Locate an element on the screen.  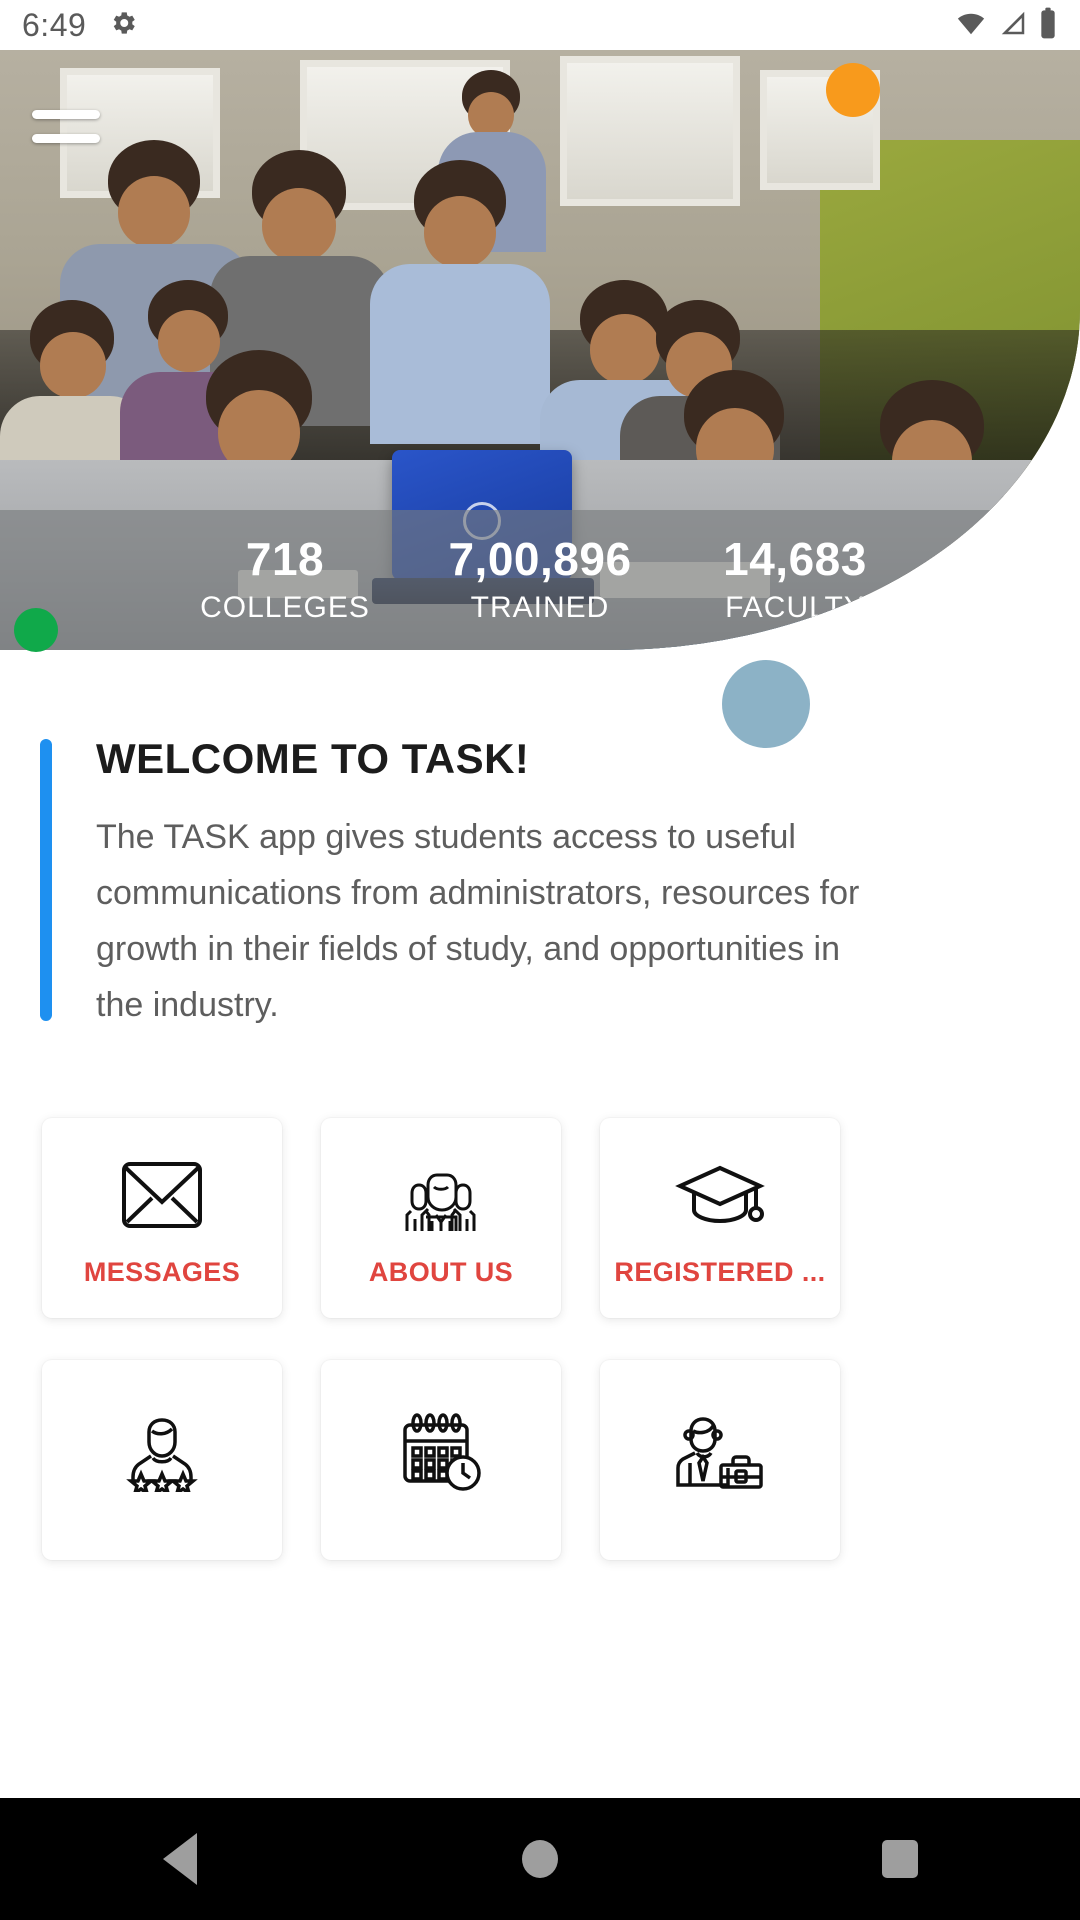
menu-card-messages: MESSAGES is located at coordinates (162, 1218).